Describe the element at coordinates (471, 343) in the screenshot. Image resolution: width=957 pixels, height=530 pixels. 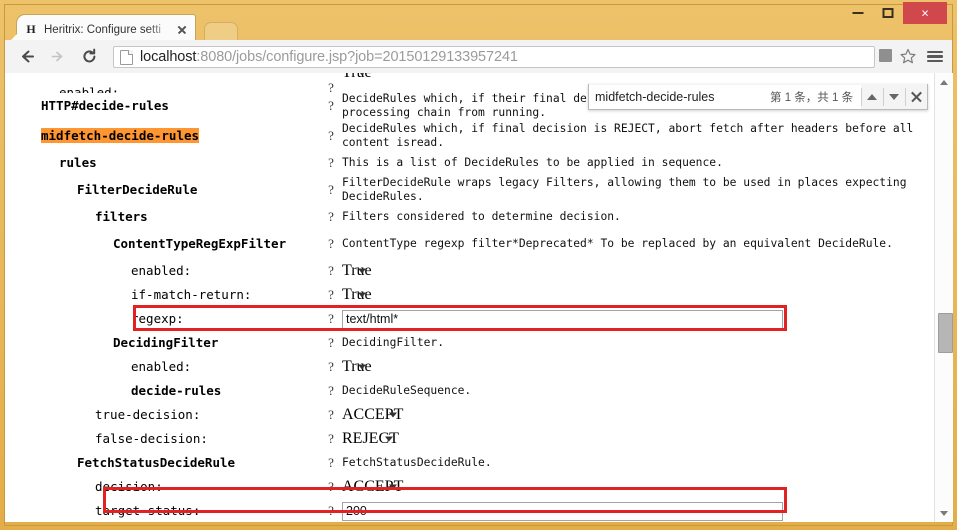
I see `settings-row: DecidingFilter? DecidingFilter.` at that location.